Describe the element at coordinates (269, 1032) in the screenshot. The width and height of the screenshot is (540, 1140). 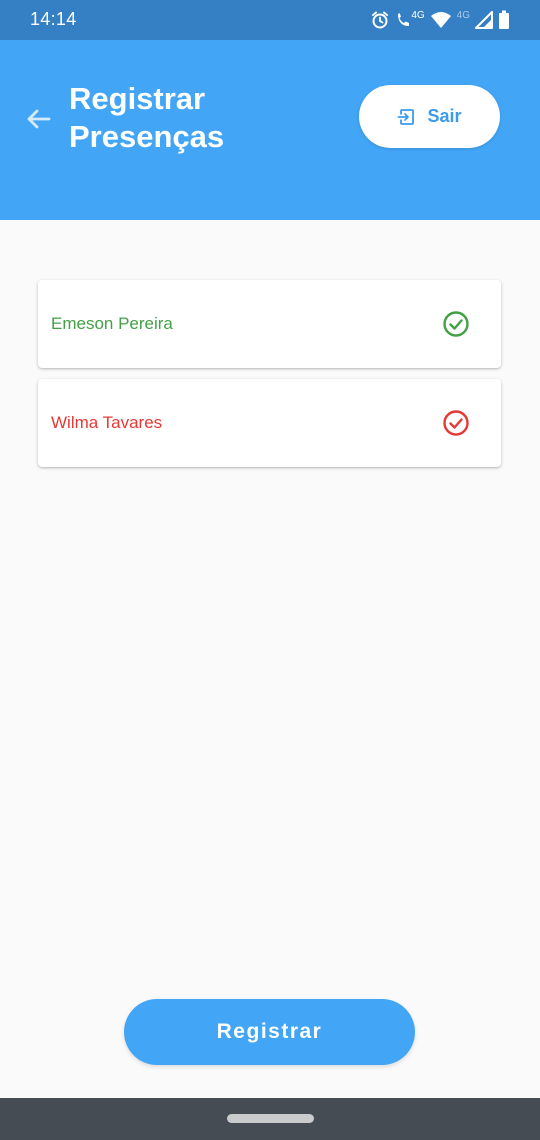
I see `register-button: Registrar` at that location.